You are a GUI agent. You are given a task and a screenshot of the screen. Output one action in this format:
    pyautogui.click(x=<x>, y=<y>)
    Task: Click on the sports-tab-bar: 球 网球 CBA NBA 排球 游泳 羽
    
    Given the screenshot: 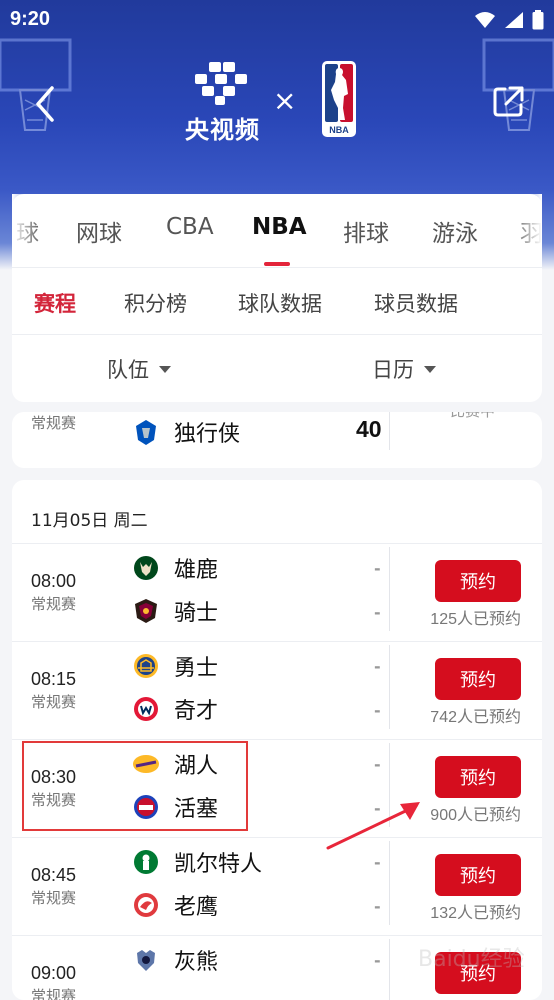 What is the action you would take?
    pyautogui.click(x=277, y=230)
    